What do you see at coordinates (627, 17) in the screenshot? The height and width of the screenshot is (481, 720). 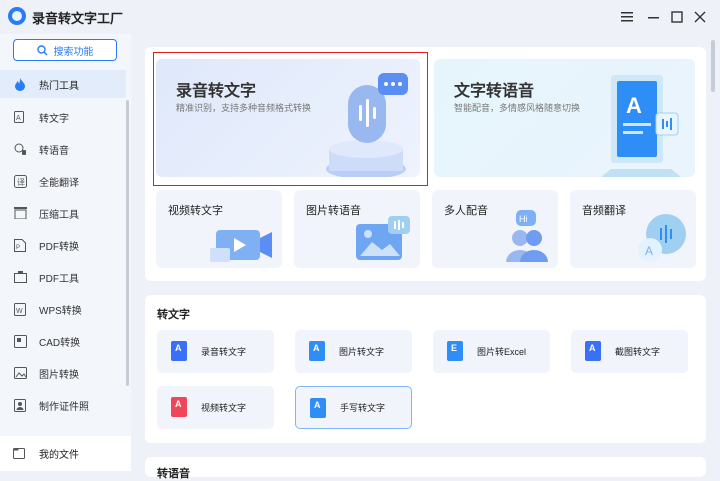 I see `menu-icon` at bounding box center [627, 17].